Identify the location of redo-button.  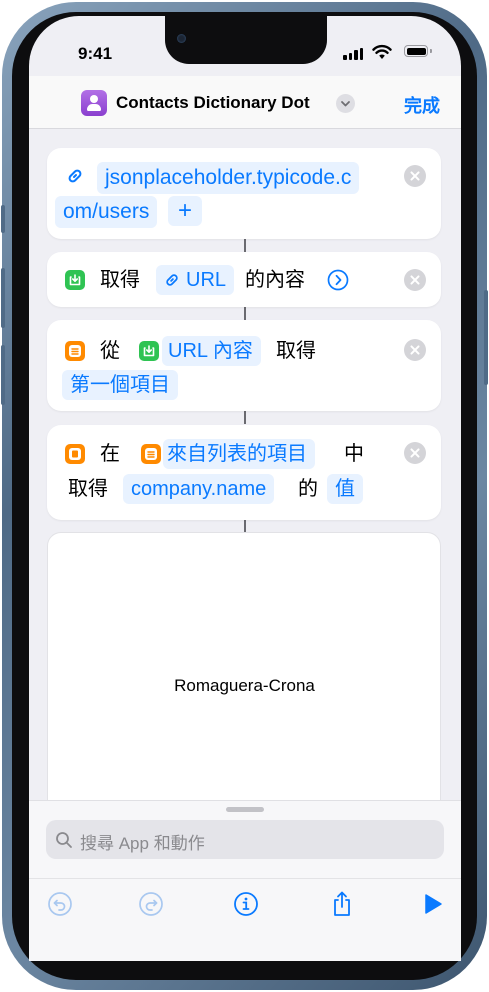
(151, 904).